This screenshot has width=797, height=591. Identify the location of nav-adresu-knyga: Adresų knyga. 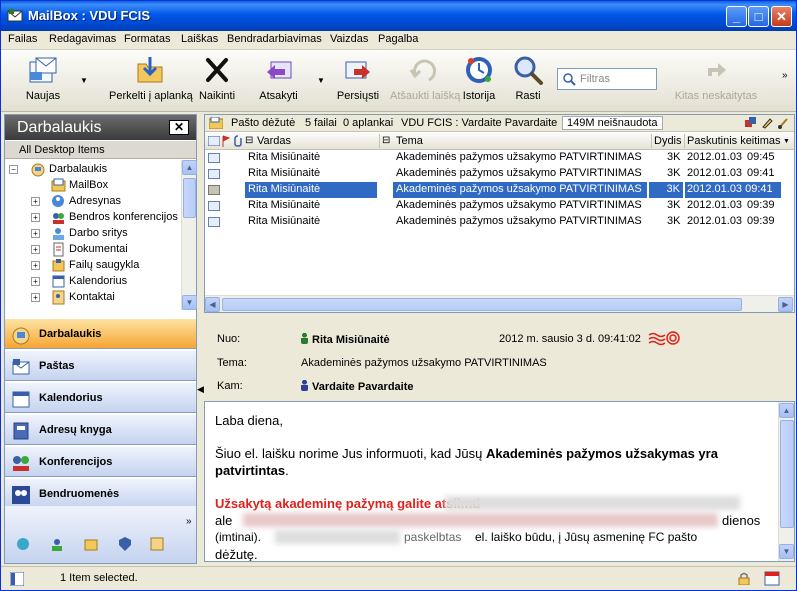
(100, 429).